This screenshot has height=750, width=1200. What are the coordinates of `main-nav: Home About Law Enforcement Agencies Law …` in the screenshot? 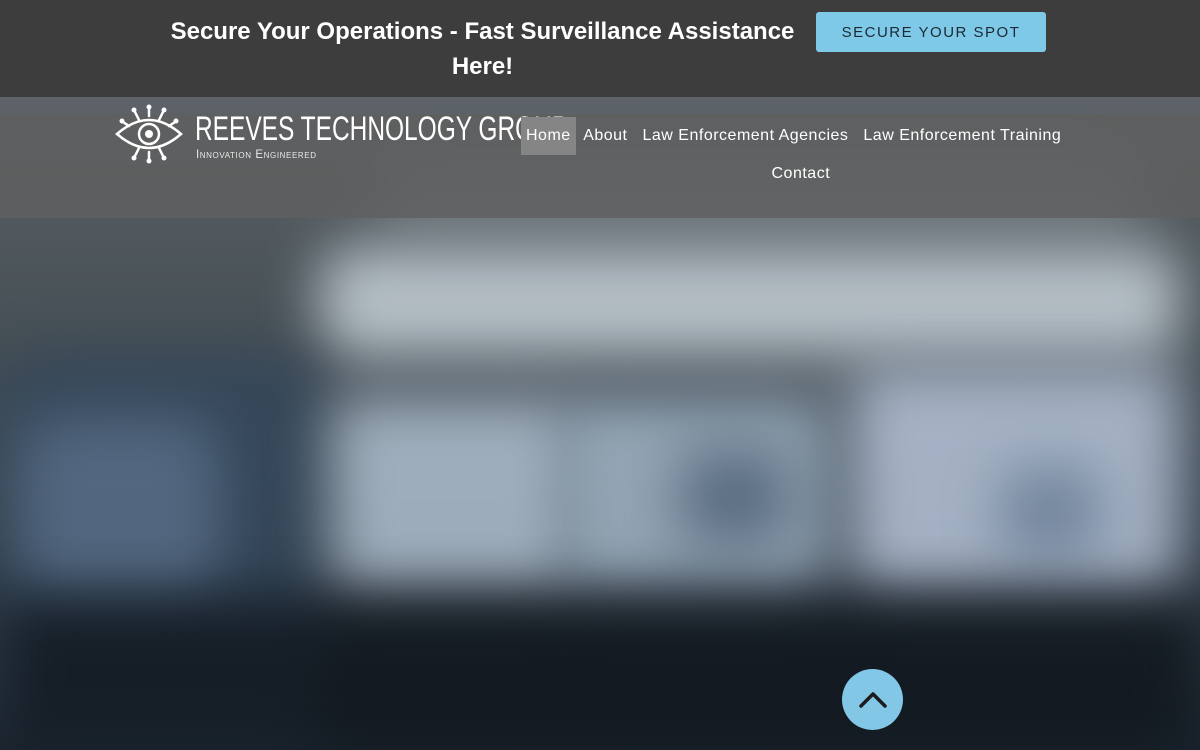 It's located at (795, 136).